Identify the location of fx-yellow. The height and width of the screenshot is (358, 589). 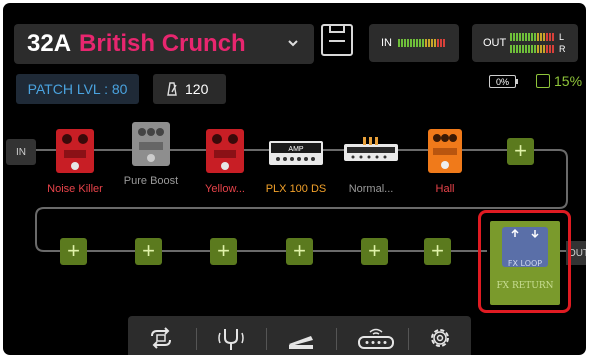
(225, 151).